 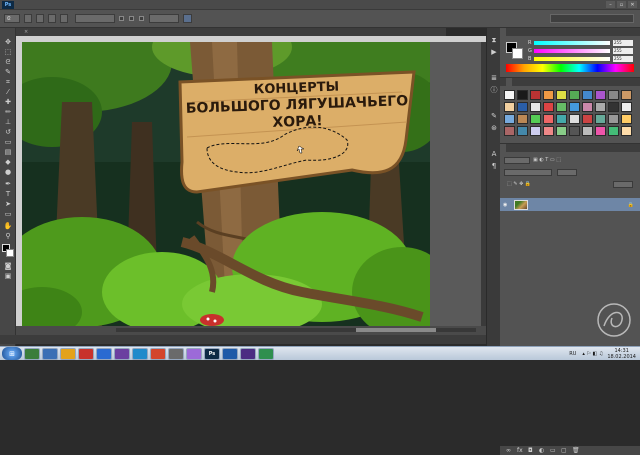 I want to click on tab-swatches, so click(x=509, y=32).